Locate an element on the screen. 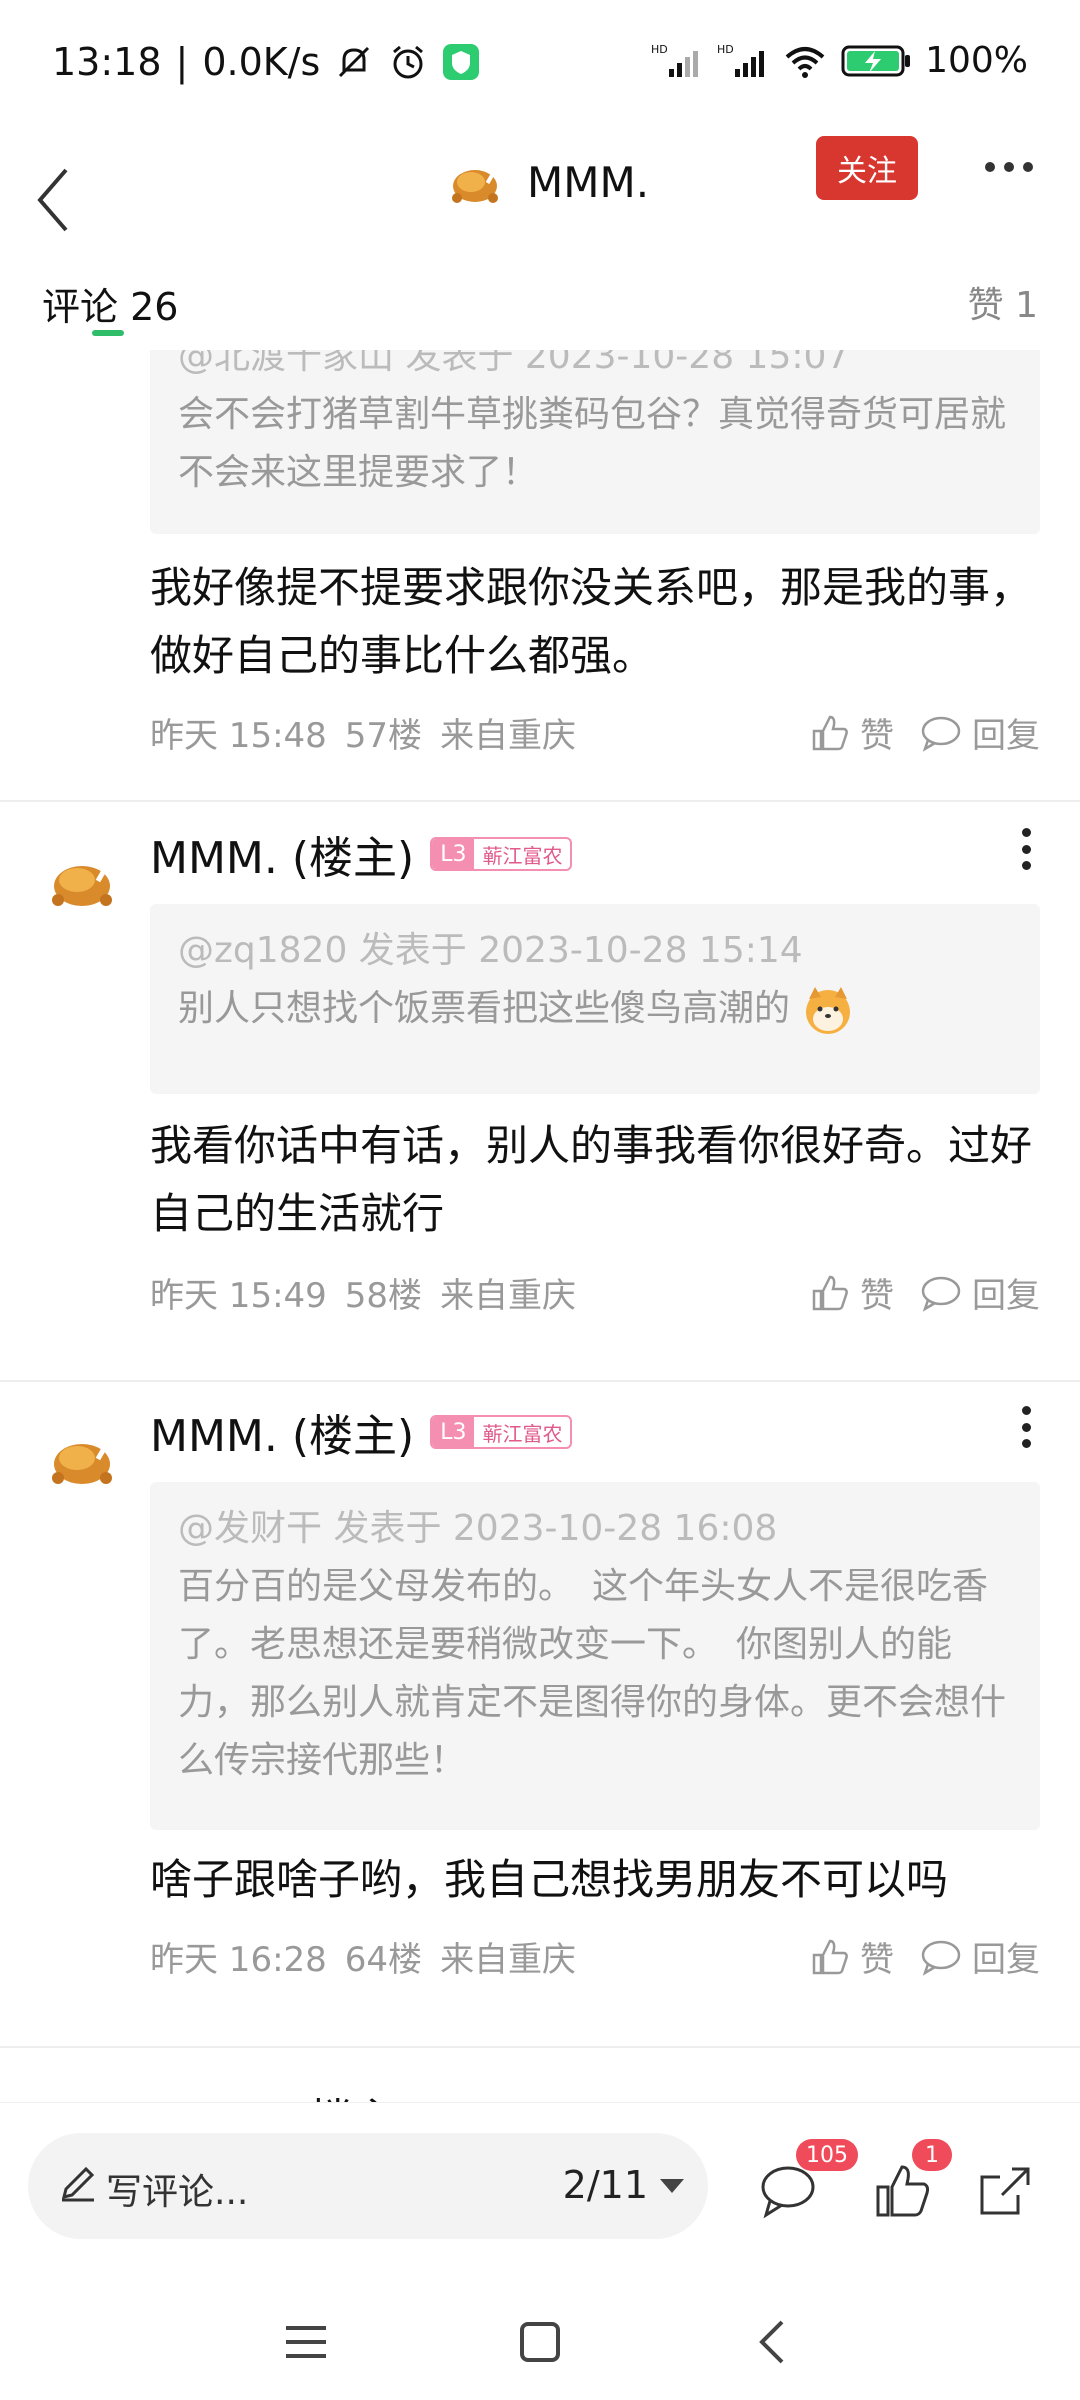 The width and height of the screenshot is (1080, 2400). comment-meta: 昨天 16:28 64楼 来自重庆 is located at coordinates (363, 1956).